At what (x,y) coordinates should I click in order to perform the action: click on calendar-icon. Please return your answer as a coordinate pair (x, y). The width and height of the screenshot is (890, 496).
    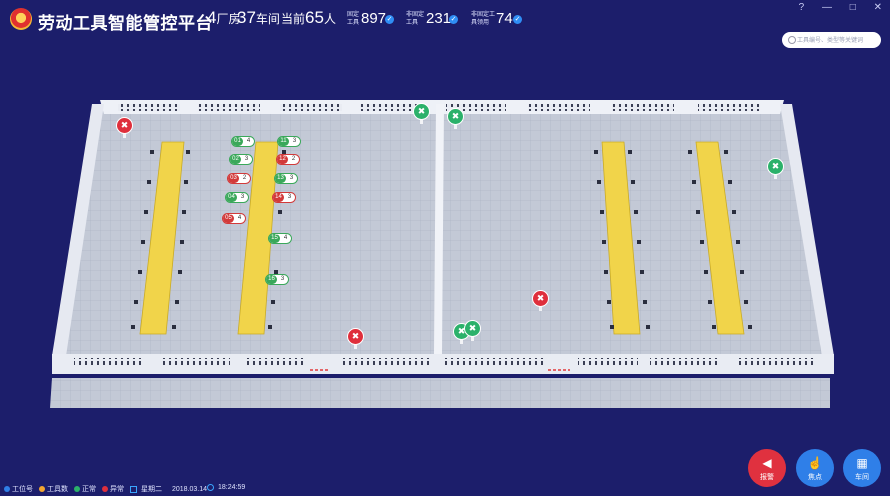
    Looking at the image, I should click on (133, 489).